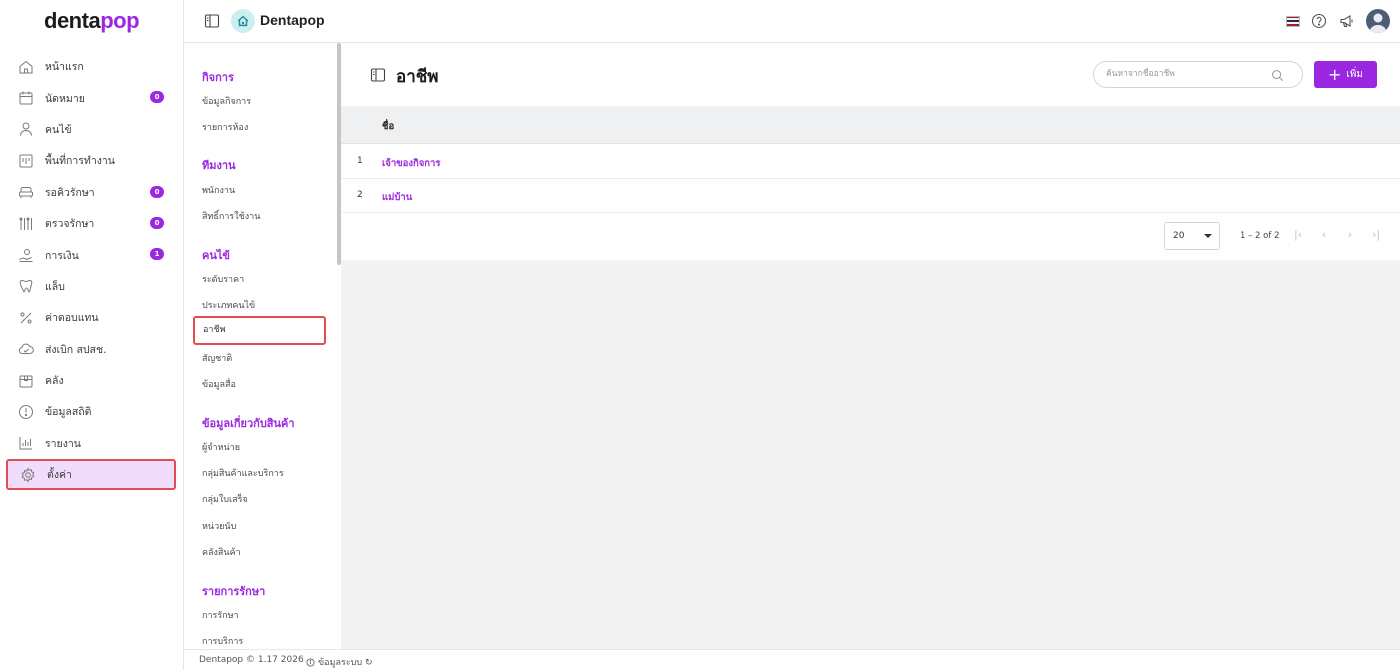 The image size is (1400, 670). Describe the element at coordinates (76, 349) in the screenshot. I see `sidebar-item-label: ส่งเบิก สปสช.` at that location.